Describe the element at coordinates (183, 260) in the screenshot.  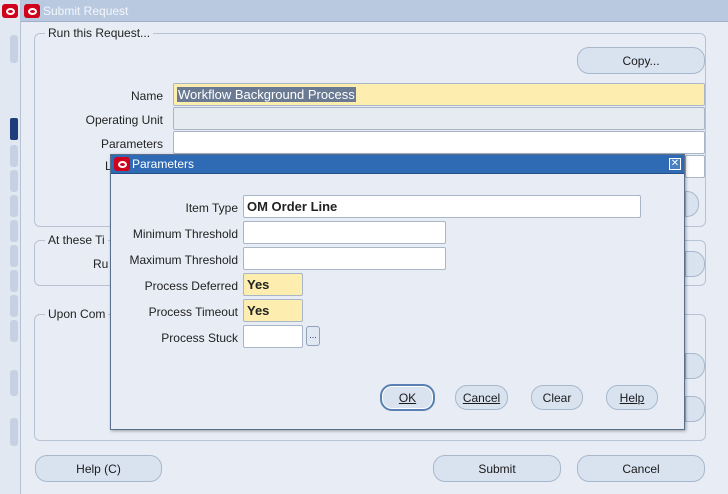
I see `maximum-threshold-label: Maximum Threshold` at that location.